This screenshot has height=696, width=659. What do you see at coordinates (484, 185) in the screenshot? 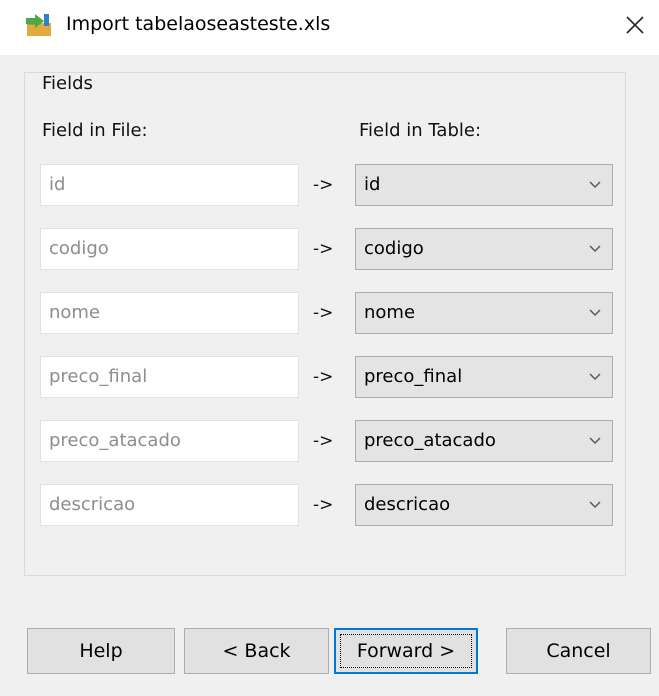
I see `table-field-select: id` at bounding box center [484, 185].